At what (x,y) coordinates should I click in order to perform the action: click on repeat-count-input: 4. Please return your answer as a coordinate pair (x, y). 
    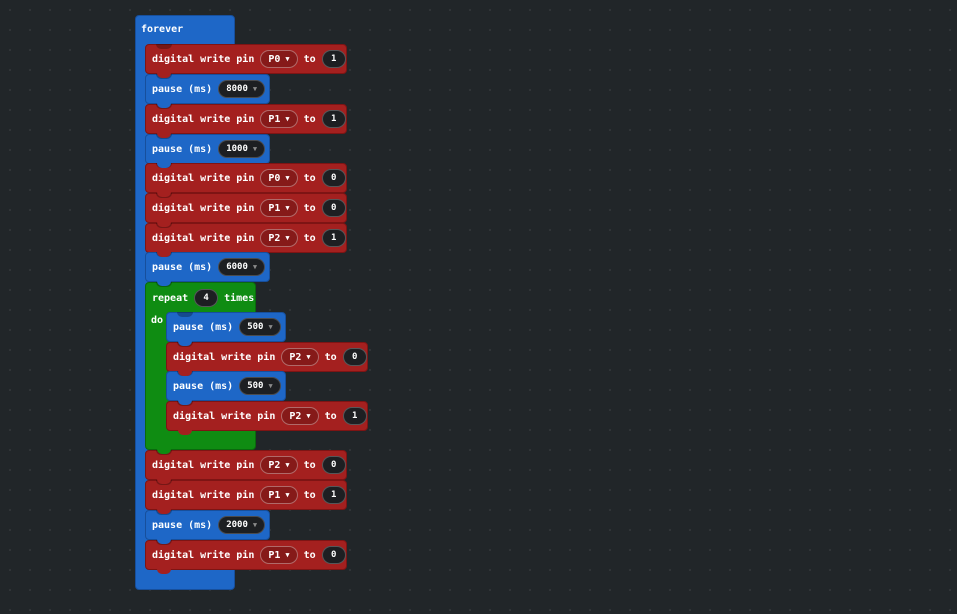
    Looking at the image, I should click on (206, 298).